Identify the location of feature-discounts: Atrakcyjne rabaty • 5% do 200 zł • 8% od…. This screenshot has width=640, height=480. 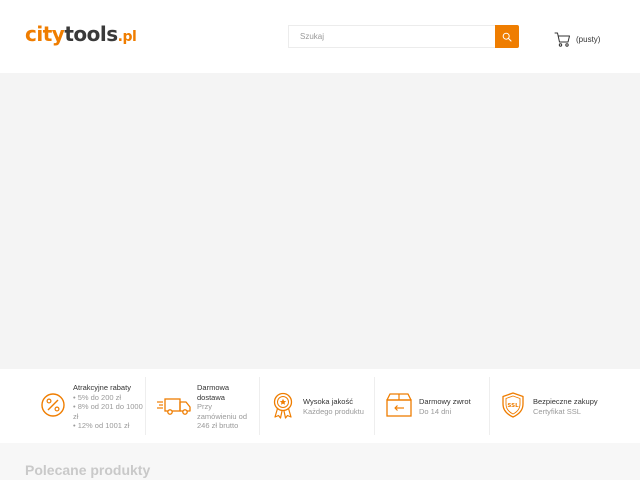
(91, 406).